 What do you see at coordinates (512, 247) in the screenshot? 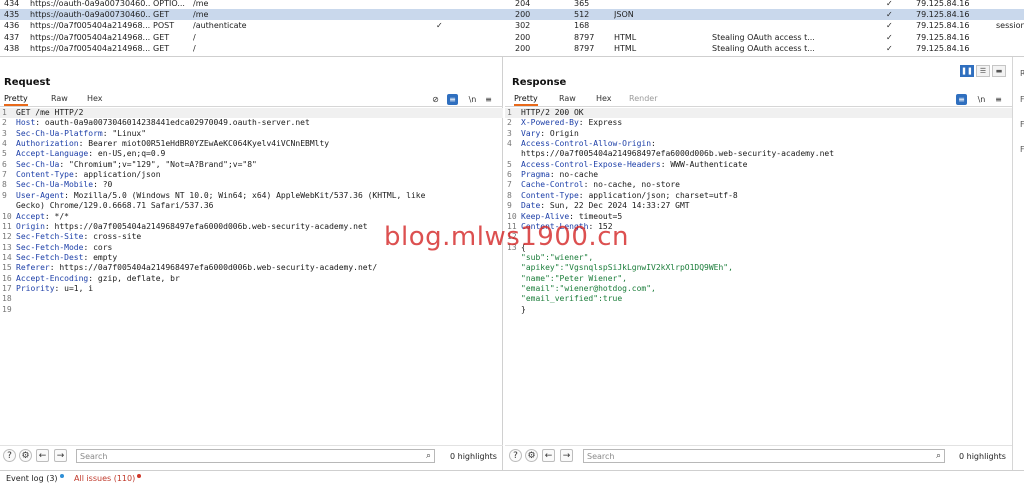
I see `line-number: 13` at bounding box center [512, 247].